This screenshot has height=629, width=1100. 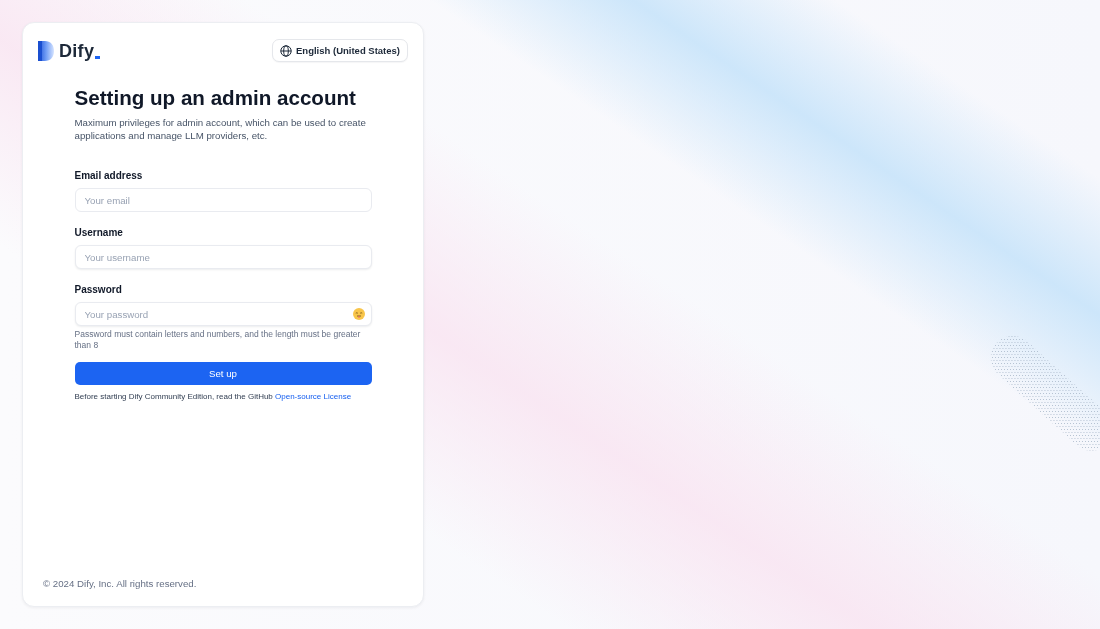 I want to click on field-label: Email address, so click(x=109, y=175).